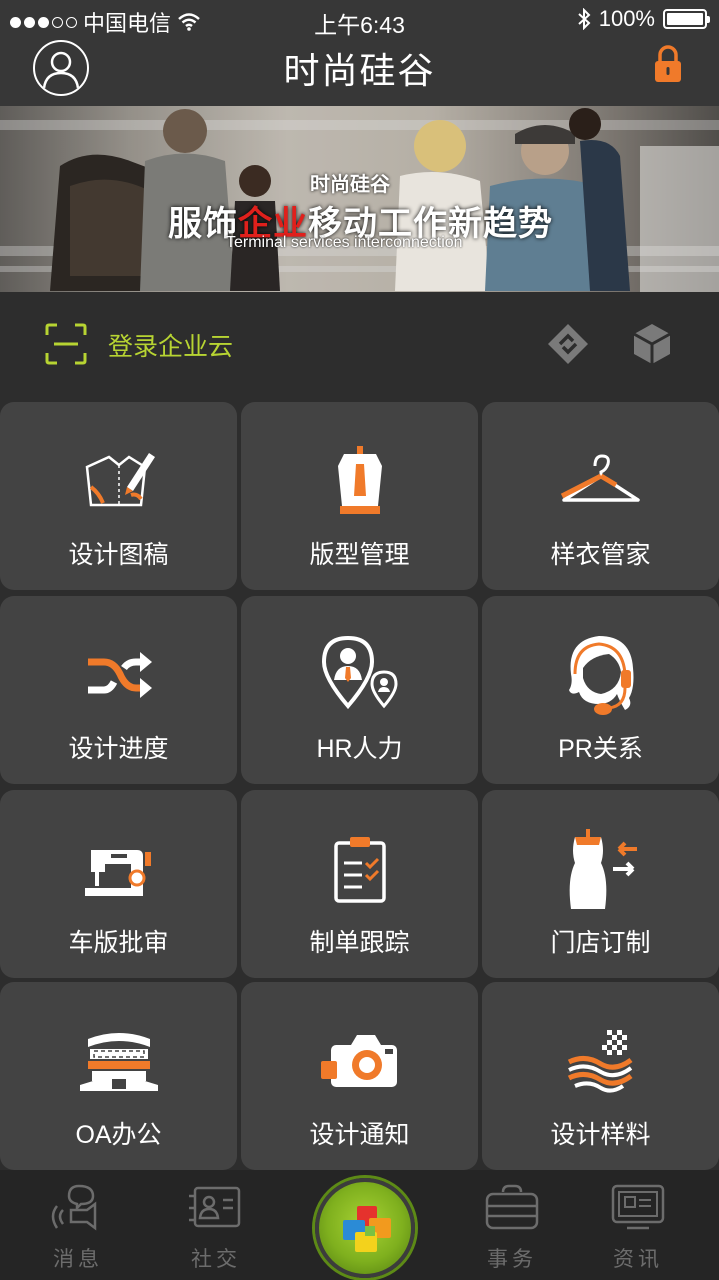  Describe the element at coordinates (584, 19) in the screenshot. I see `bluetooth-icon` at that location.